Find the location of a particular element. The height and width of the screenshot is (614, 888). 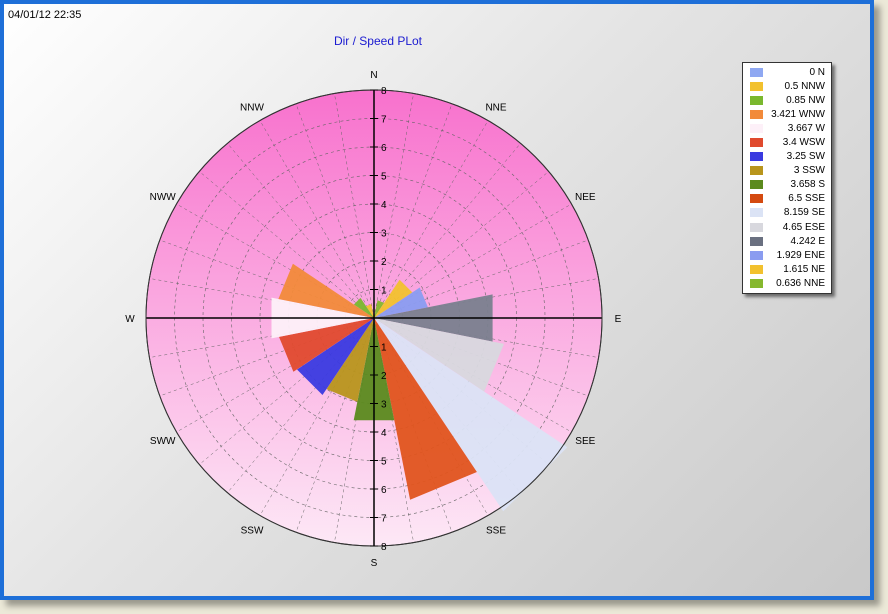

legend-item: 0.5 NNW is located at coordinates (787, 86).